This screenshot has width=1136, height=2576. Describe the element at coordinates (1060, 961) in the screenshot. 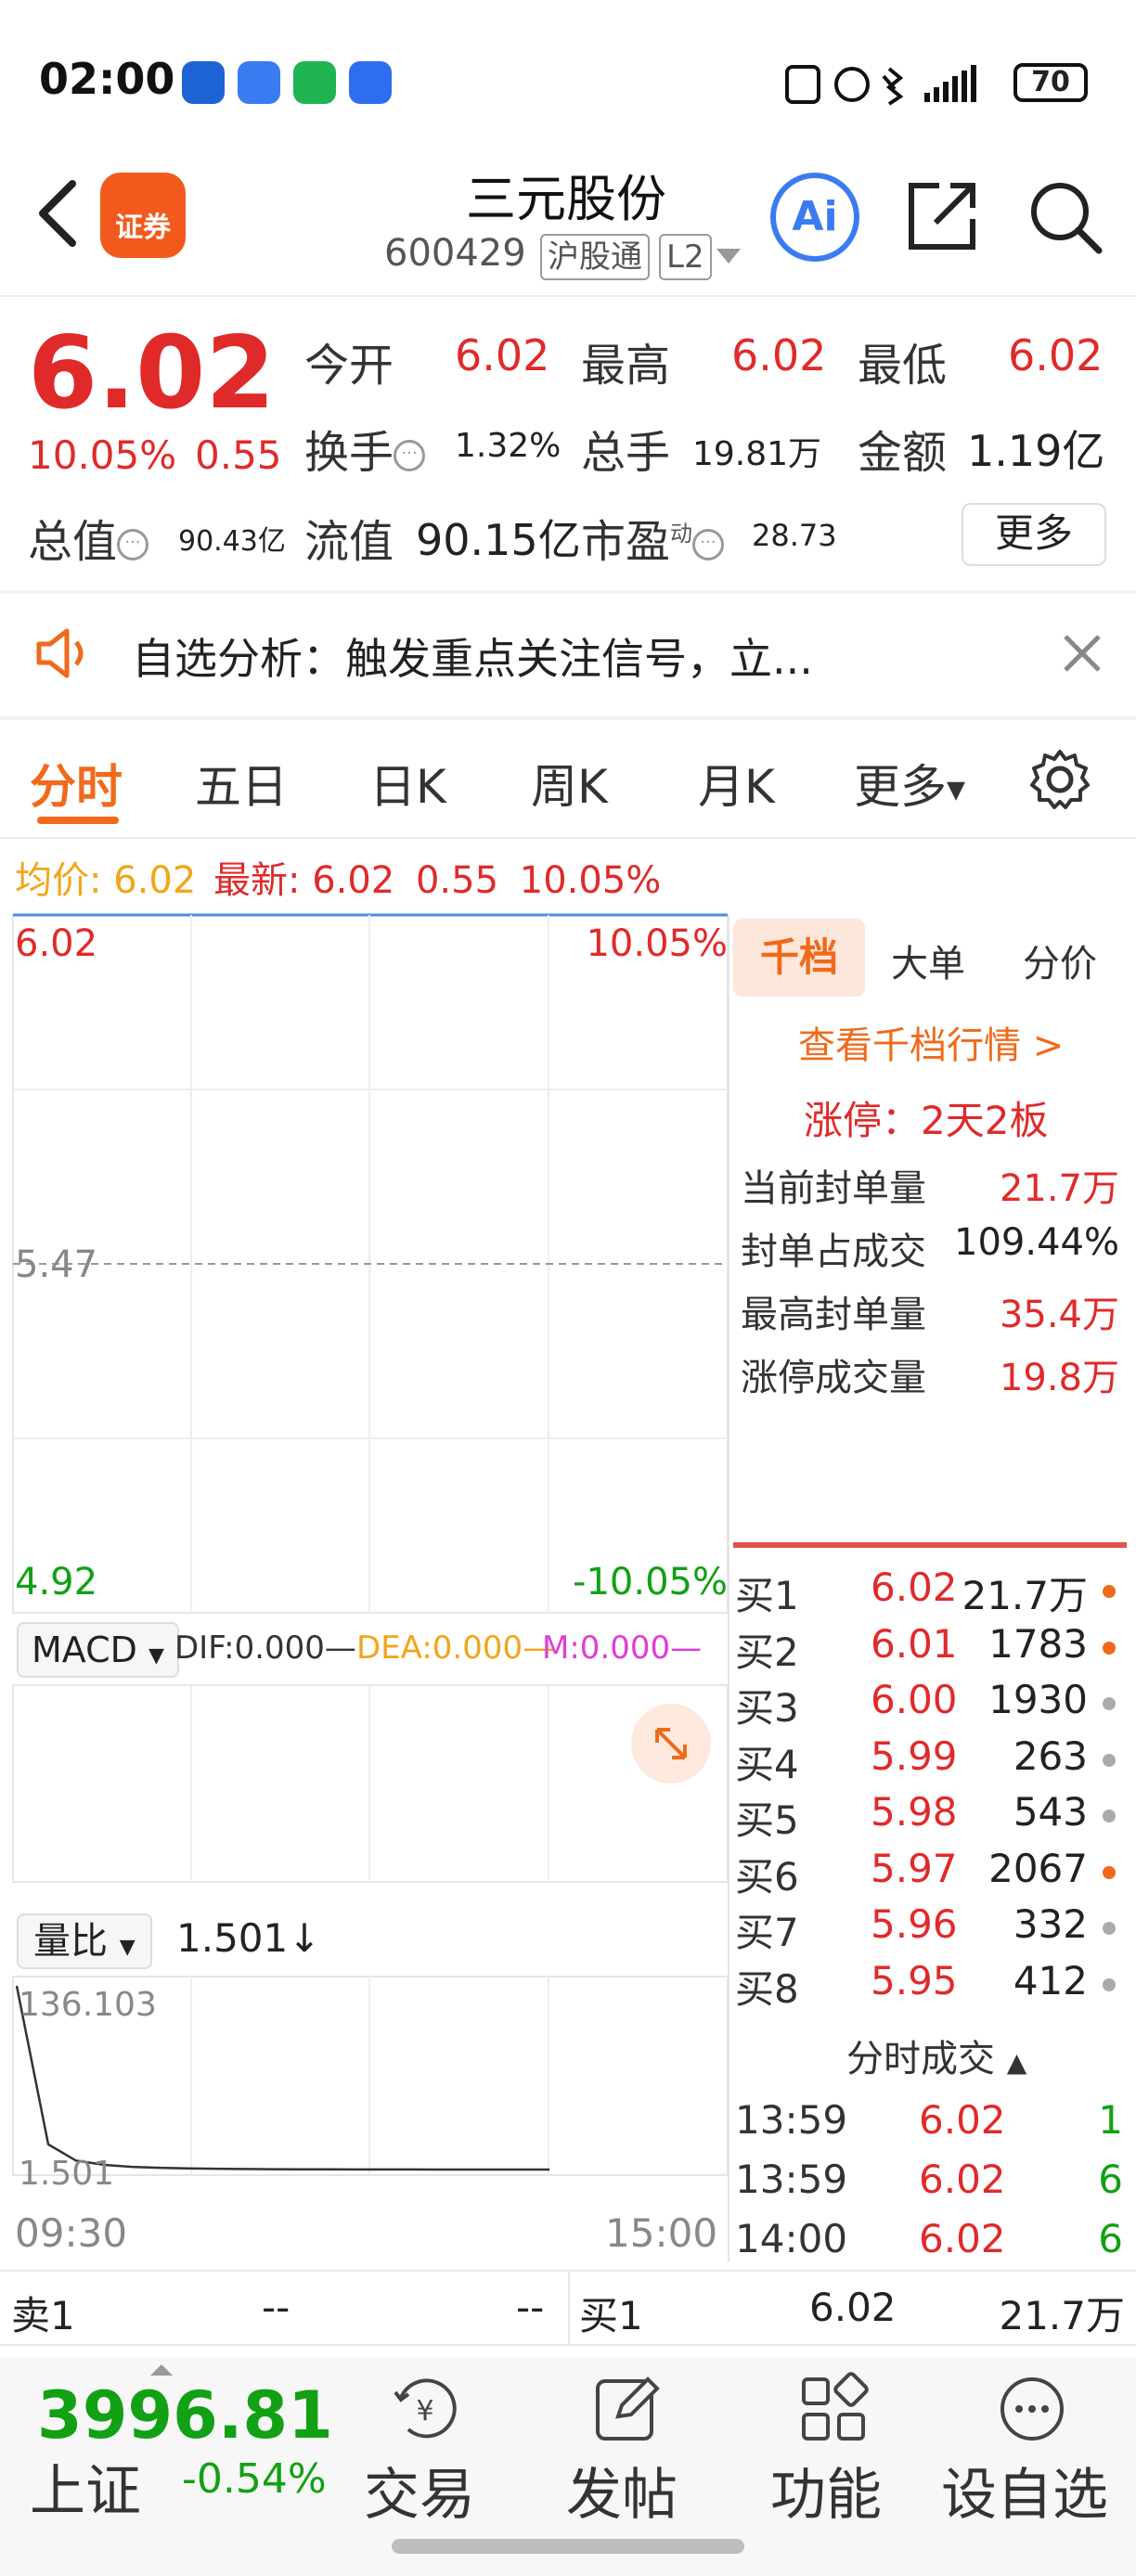

I see `side-tab-price-dist: 分价` at that location.